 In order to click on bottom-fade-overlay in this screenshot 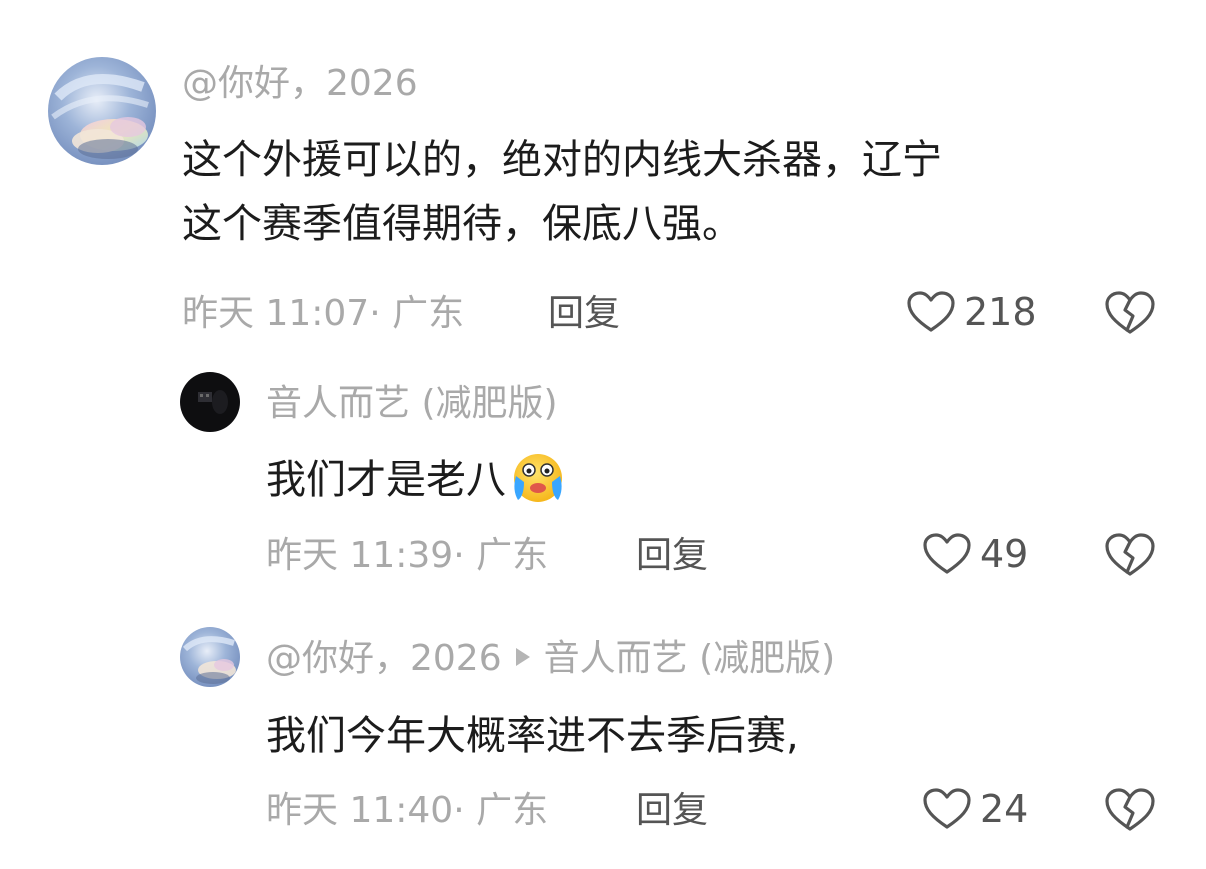, I will do `click(603, 849)`.